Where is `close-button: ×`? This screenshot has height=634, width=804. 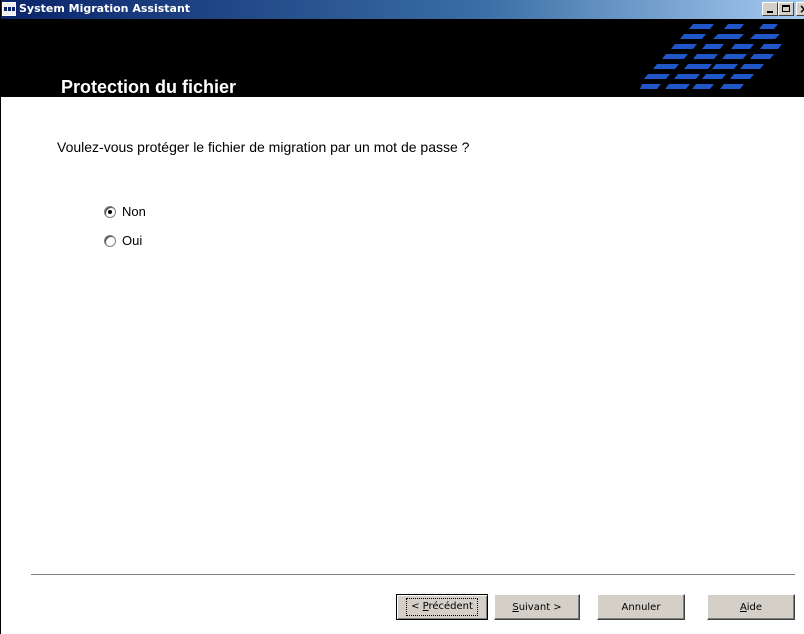
close-button: × is located at coordinates (800, 9).